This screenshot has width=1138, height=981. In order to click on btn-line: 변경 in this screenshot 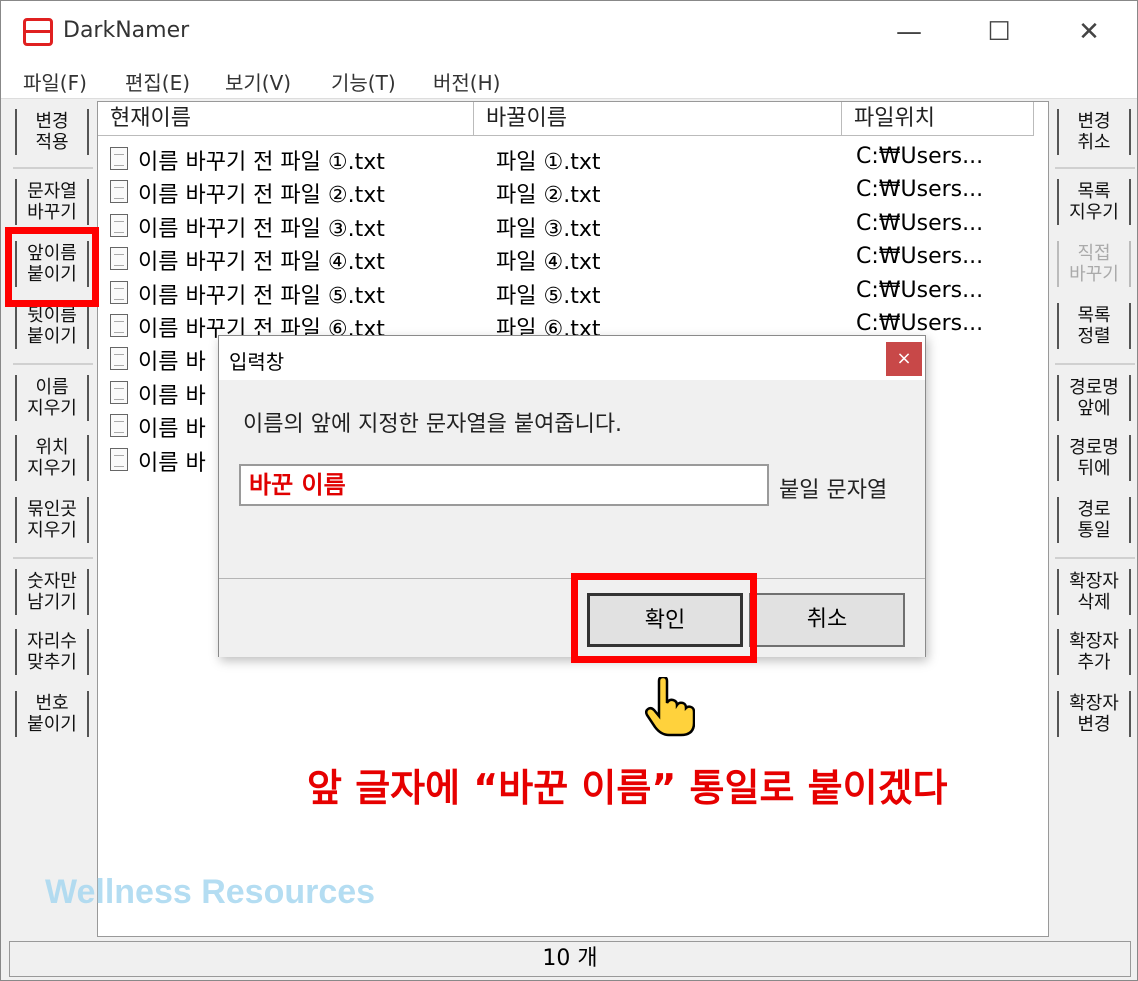, I will do `click(1094, 121)`.